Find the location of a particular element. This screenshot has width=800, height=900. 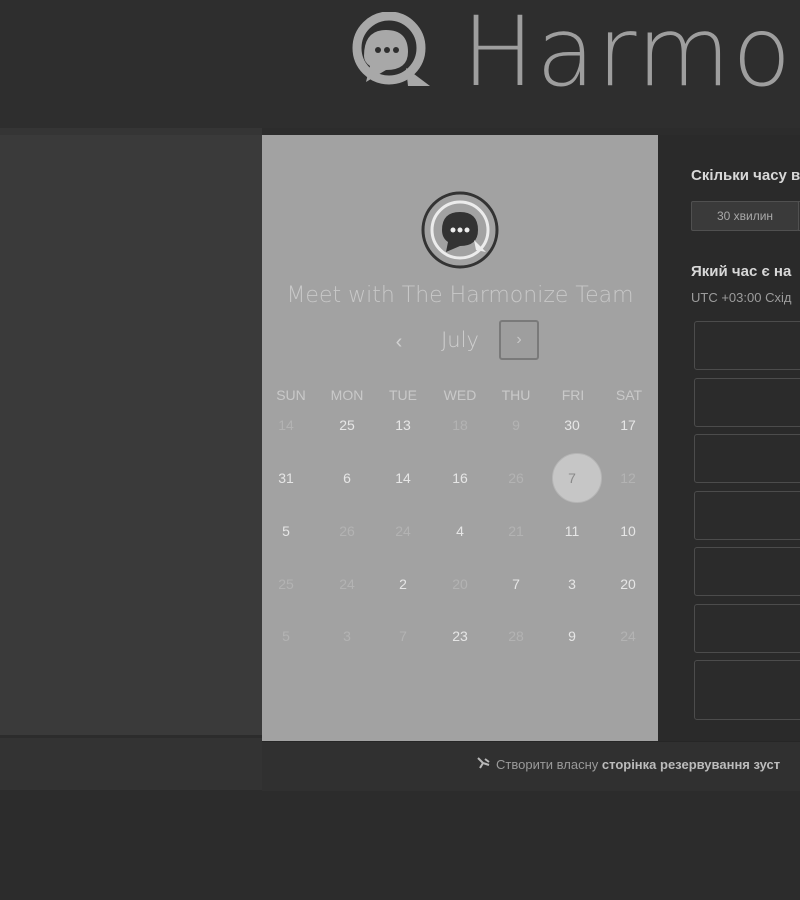

calendar-day: 4 is located at coordinates (460, 531).